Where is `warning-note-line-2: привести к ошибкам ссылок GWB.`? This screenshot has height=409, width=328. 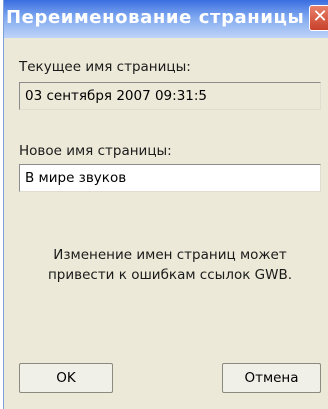
warning-note-line-2: привести к ошибкам ссылок GWB. is located at coordinates (170, 275).